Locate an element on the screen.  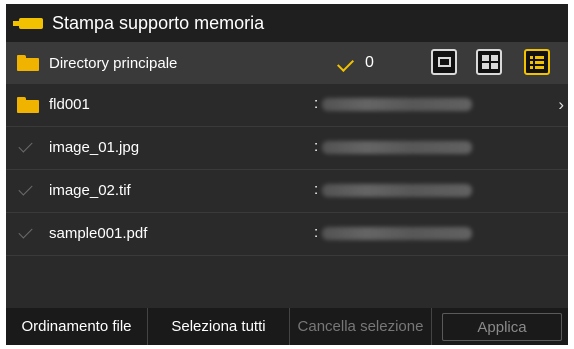
clear-selection-button: Cancella selezione is located at coordinates (361, 326).